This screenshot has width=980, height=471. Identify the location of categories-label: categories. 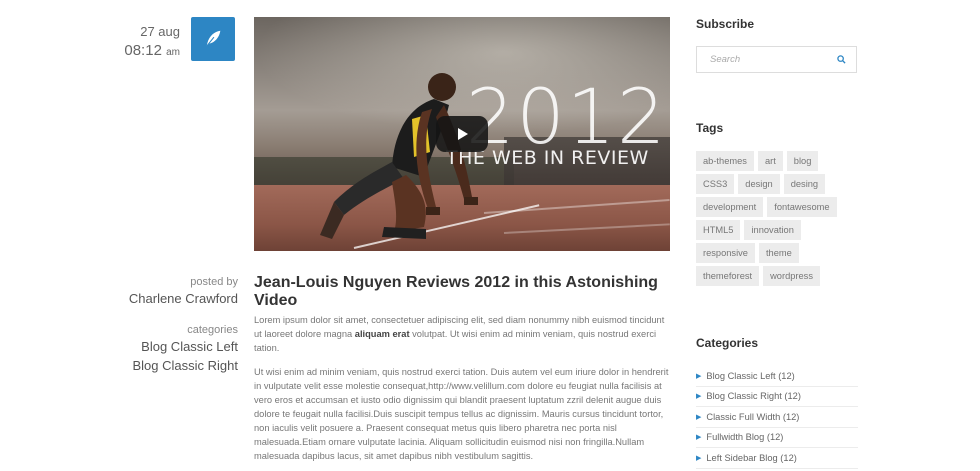
(212, 330).